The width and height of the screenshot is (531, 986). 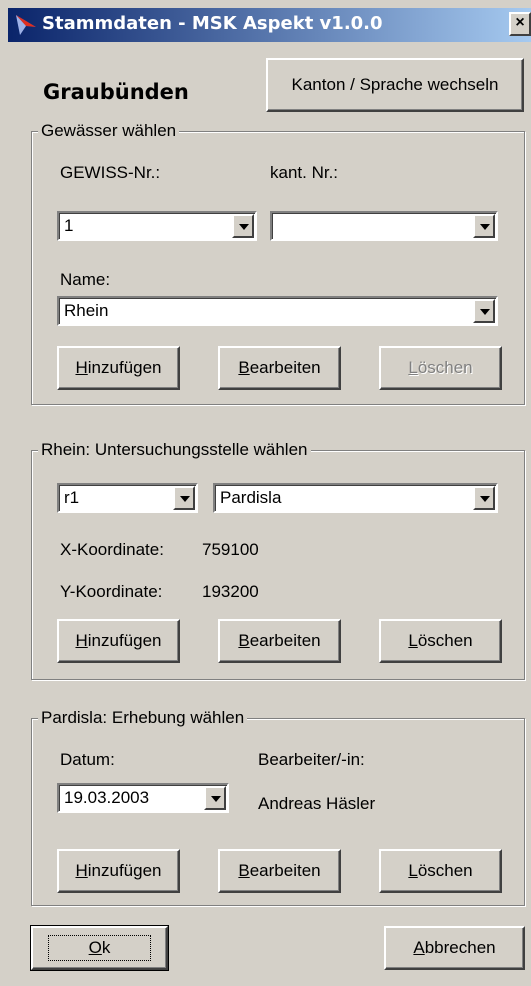 I want to click on erhebung-delete-label: Löschen, so click(x=440, y=871).